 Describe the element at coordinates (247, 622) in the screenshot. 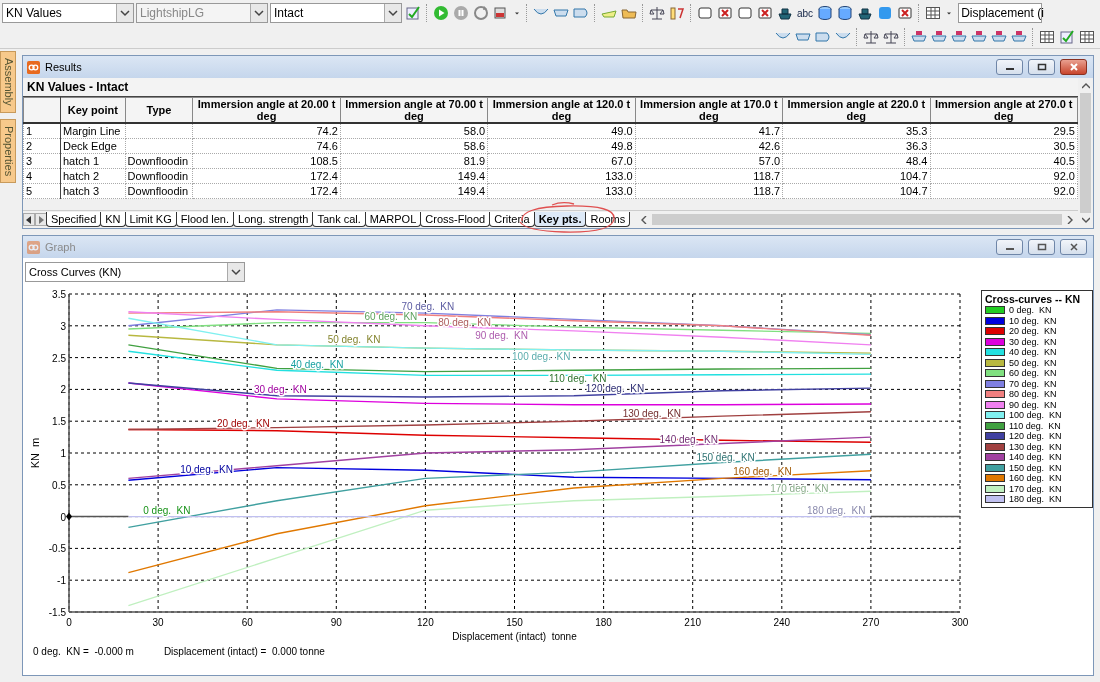

I see `x-tick-label: 60` at that location.